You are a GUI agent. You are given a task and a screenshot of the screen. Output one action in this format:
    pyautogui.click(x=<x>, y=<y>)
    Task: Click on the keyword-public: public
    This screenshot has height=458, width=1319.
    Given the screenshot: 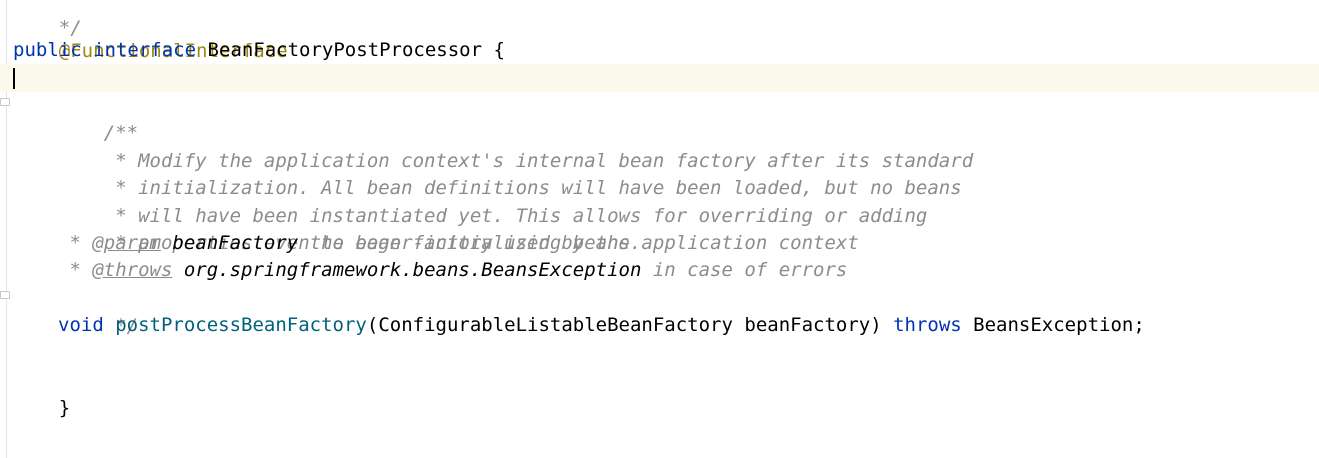 What is the action you would take?
    pyautogui.click(x=47, y=50)
    